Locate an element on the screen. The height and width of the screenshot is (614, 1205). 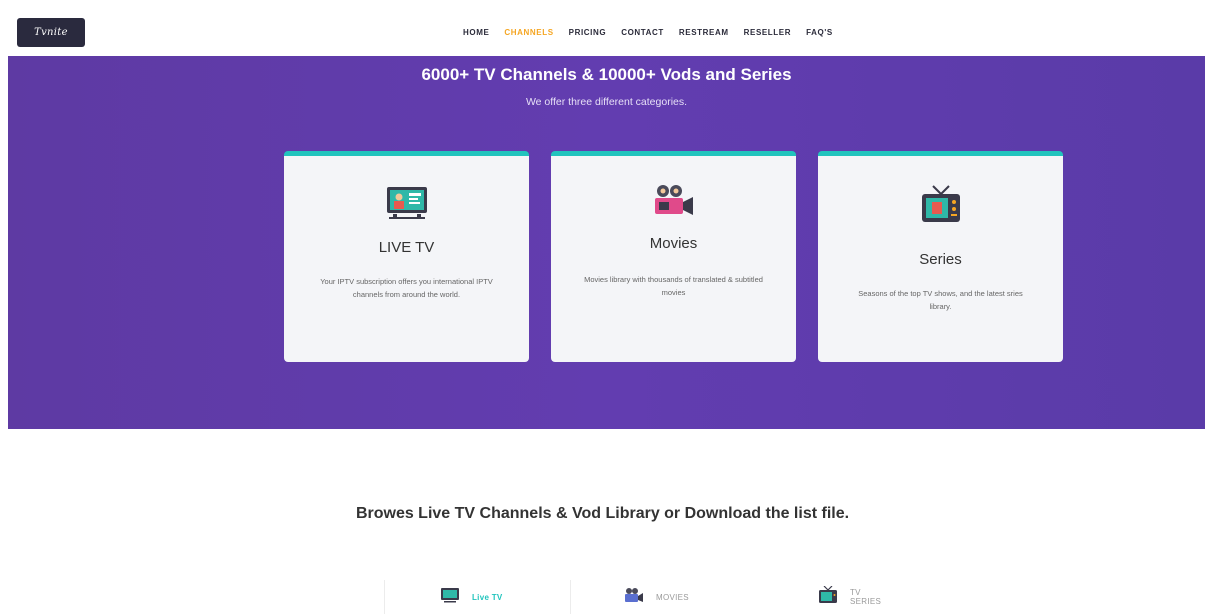
tab-label: MOVIES is located at coordinates (672, 597).